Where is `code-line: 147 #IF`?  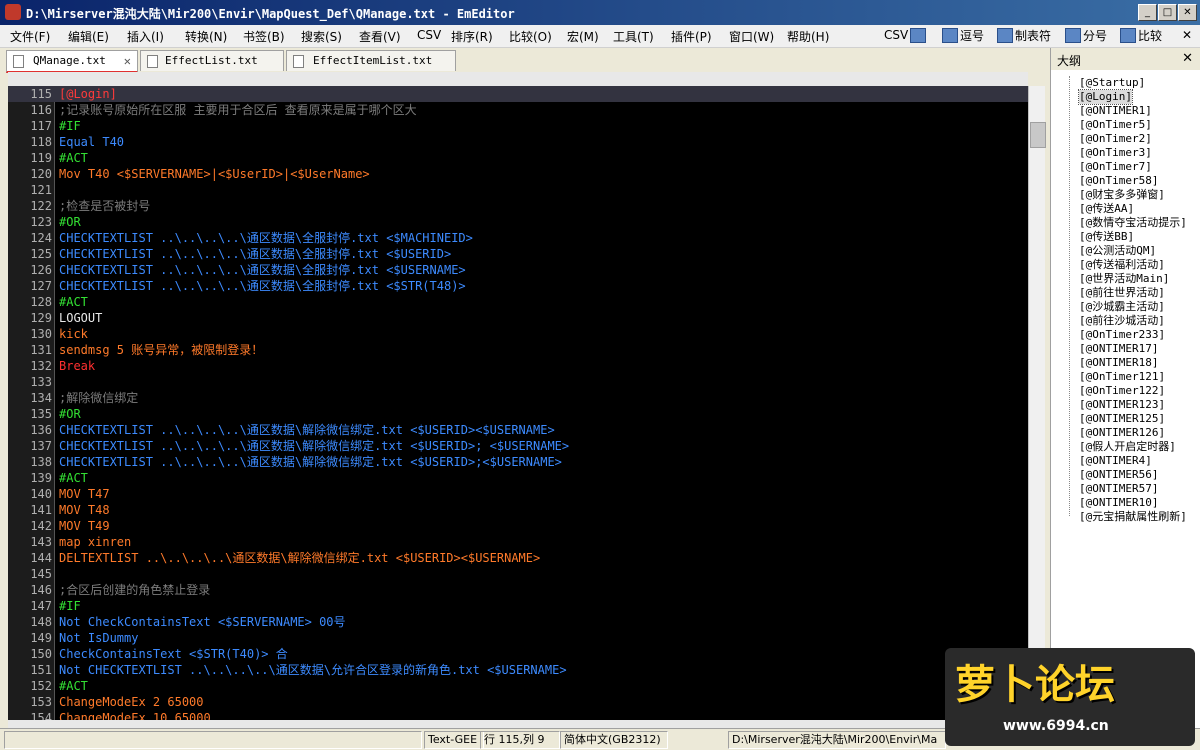
code-line: 147 #IF is located at coordinates (518, 606).